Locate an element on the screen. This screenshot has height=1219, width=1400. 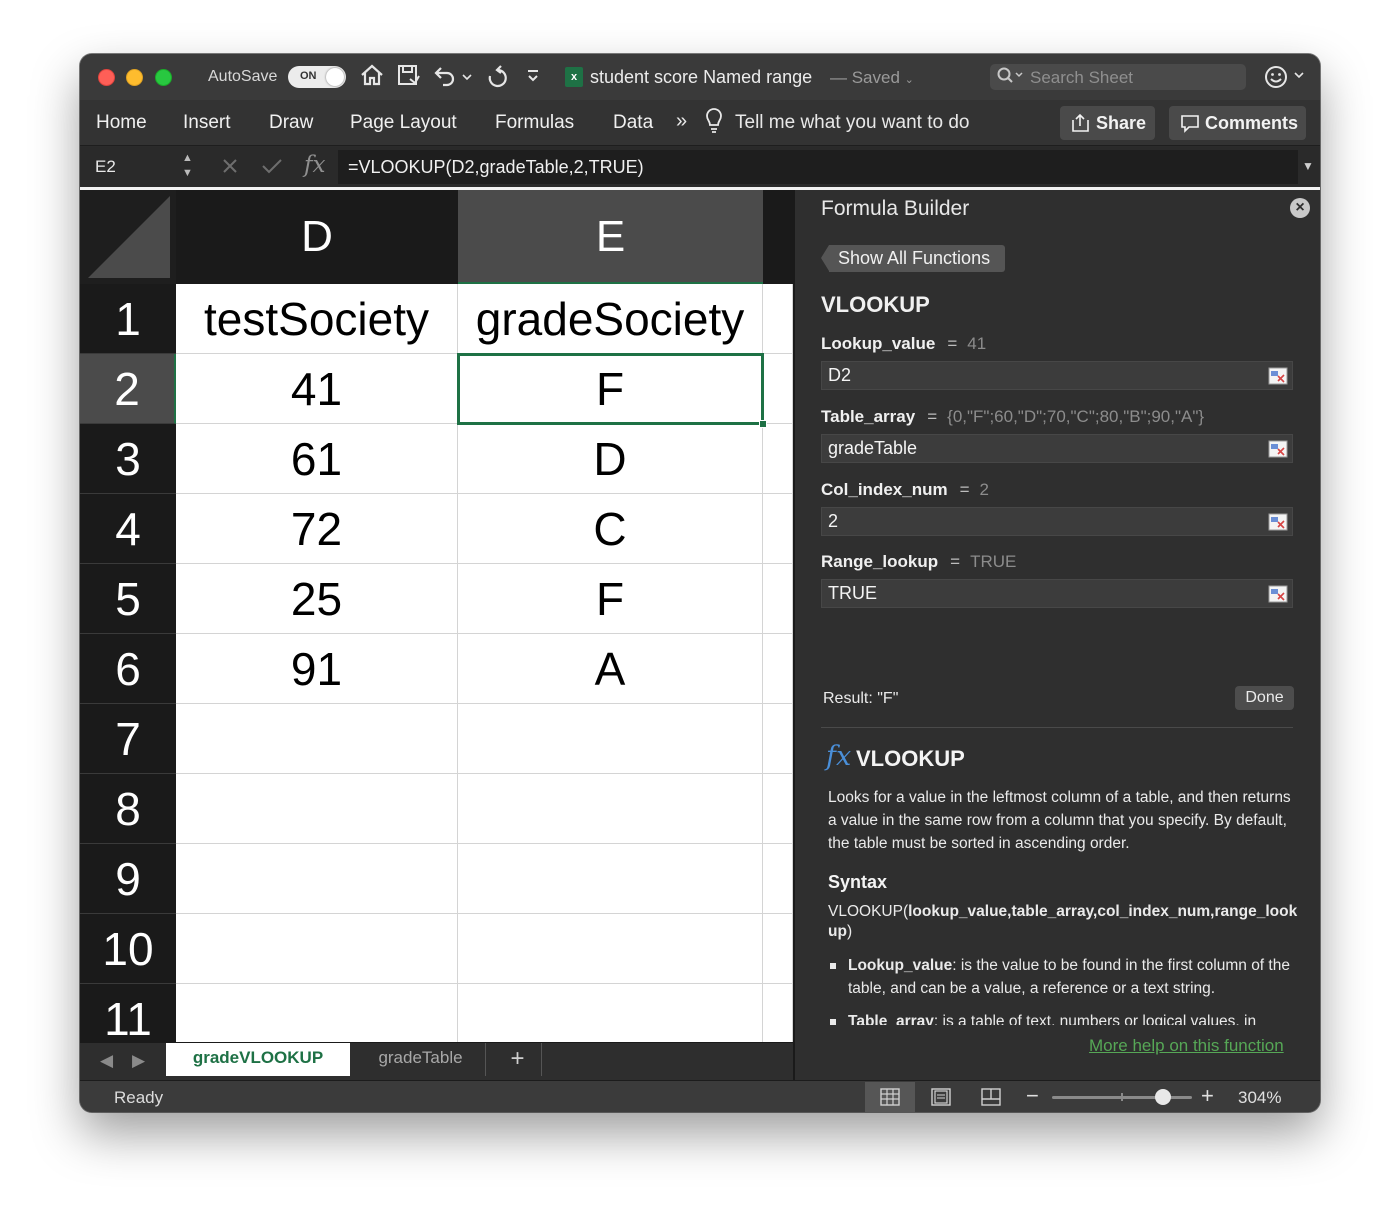
sheet-tab-gradetable: gradeTable is located at coordinates (421, 1059).